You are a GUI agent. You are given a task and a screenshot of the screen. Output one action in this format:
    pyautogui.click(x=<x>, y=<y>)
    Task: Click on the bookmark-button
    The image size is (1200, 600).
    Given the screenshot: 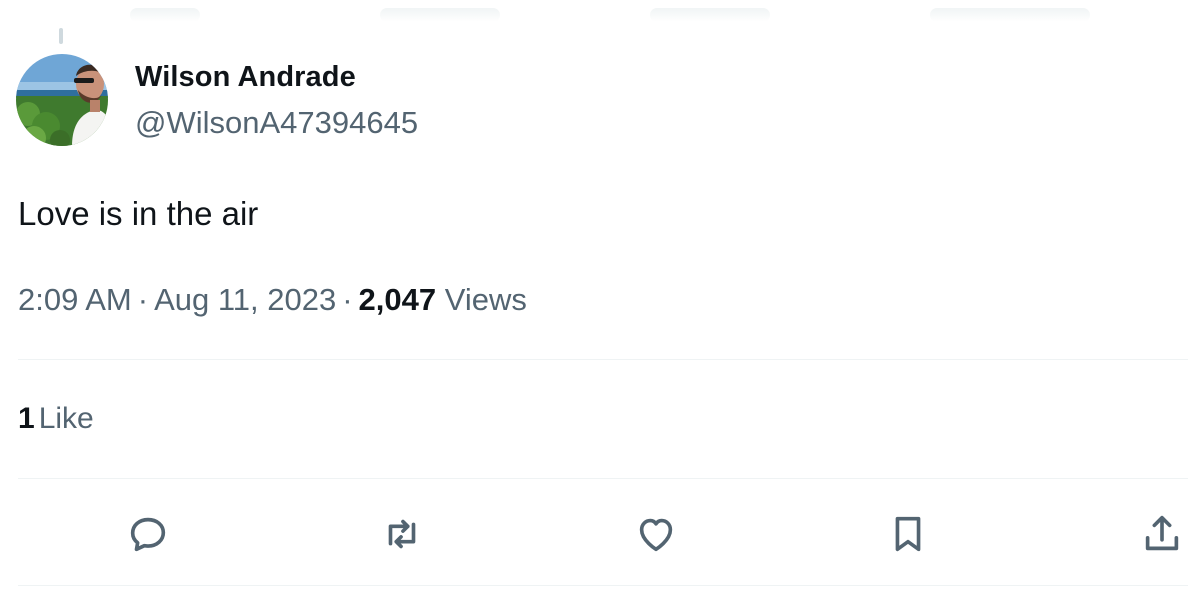 What is the action you would take?
    pyautogui.click(x=908, y=534)
    